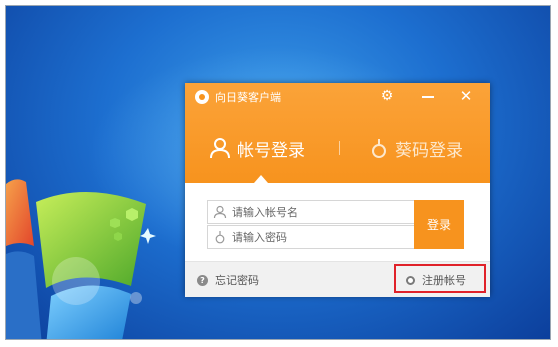  I want to click on tab-code-login: 葵码登录, so click(416, 148).